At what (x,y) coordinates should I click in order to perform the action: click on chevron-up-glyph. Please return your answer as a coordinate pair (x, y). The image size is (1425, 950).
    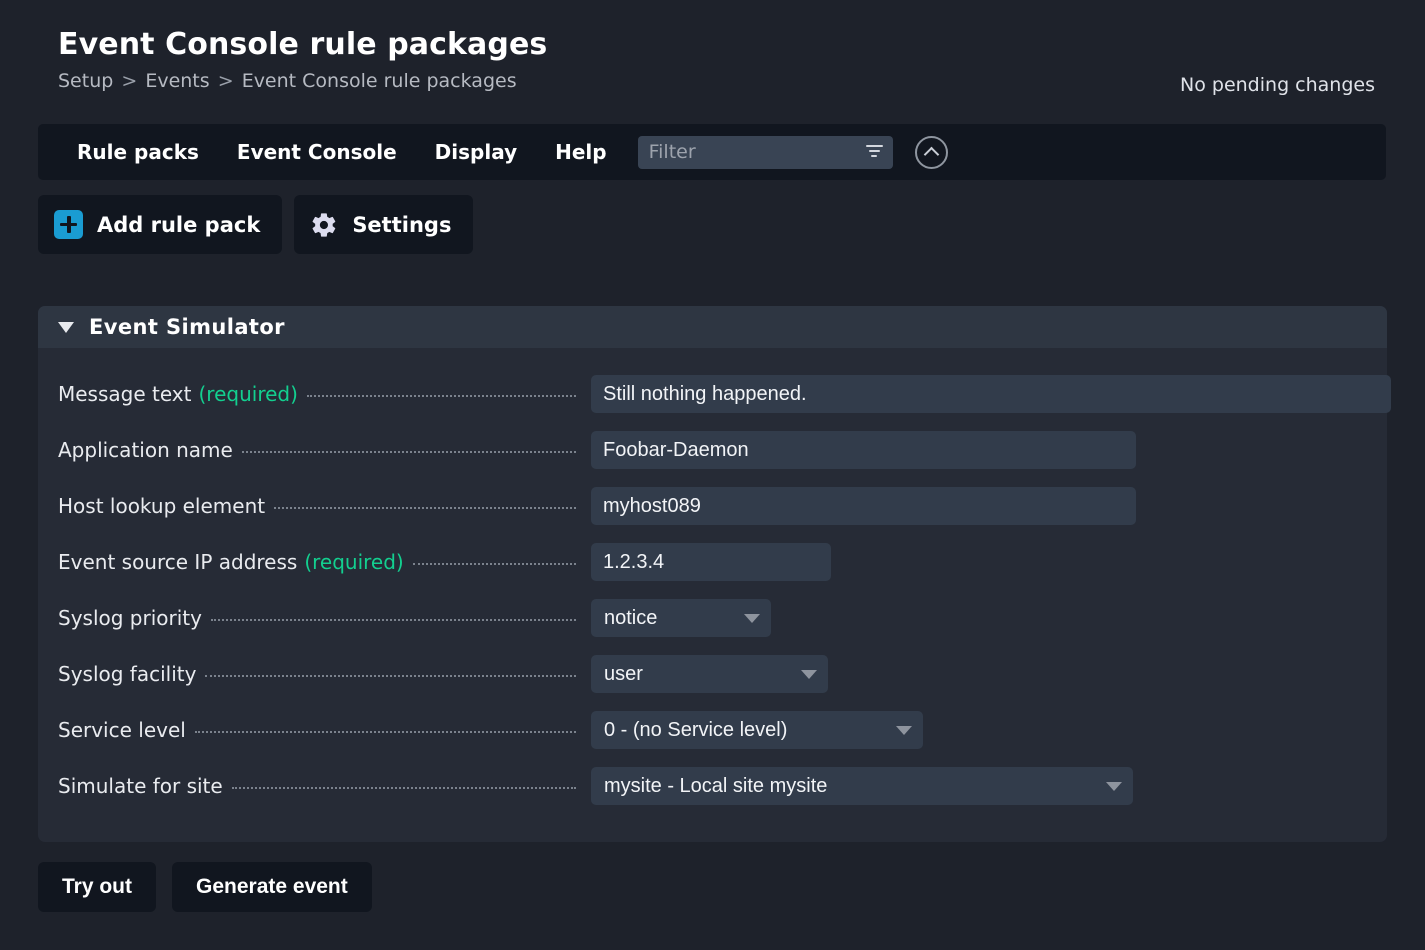
    Looking at the image, I should click on (931, 154).